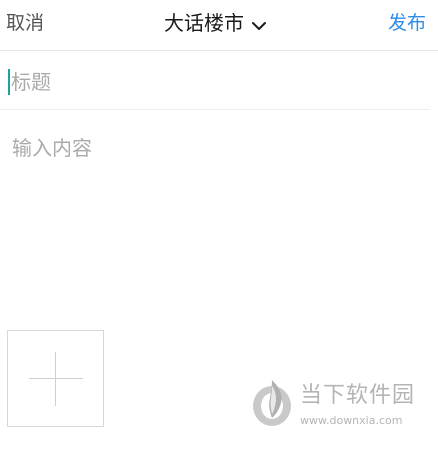  I want to click on title-input: 标题, so click(215, 81).